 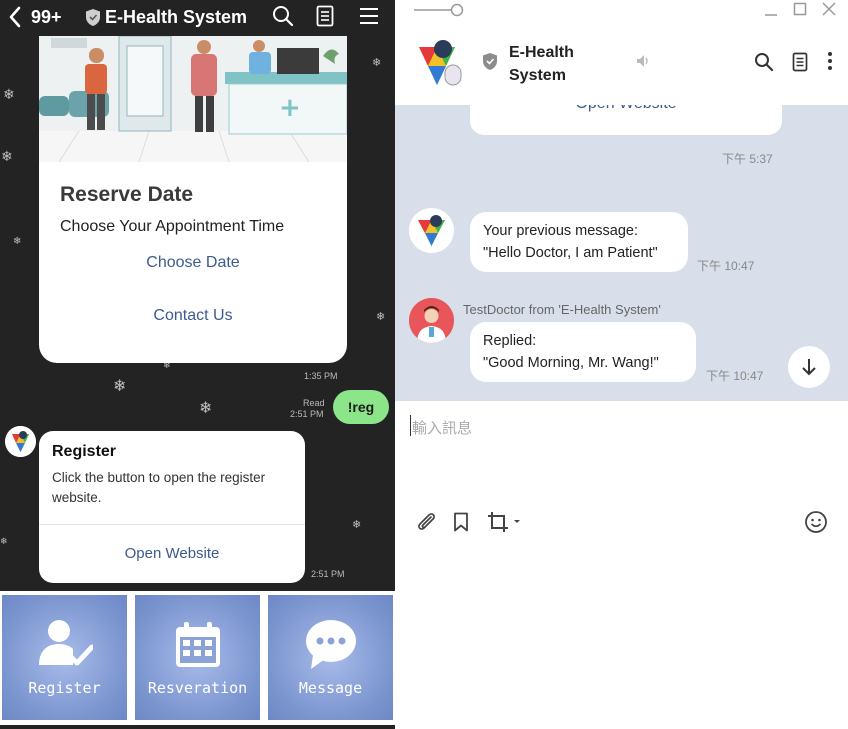 I want to click on divider, so click(x=172, y=524).